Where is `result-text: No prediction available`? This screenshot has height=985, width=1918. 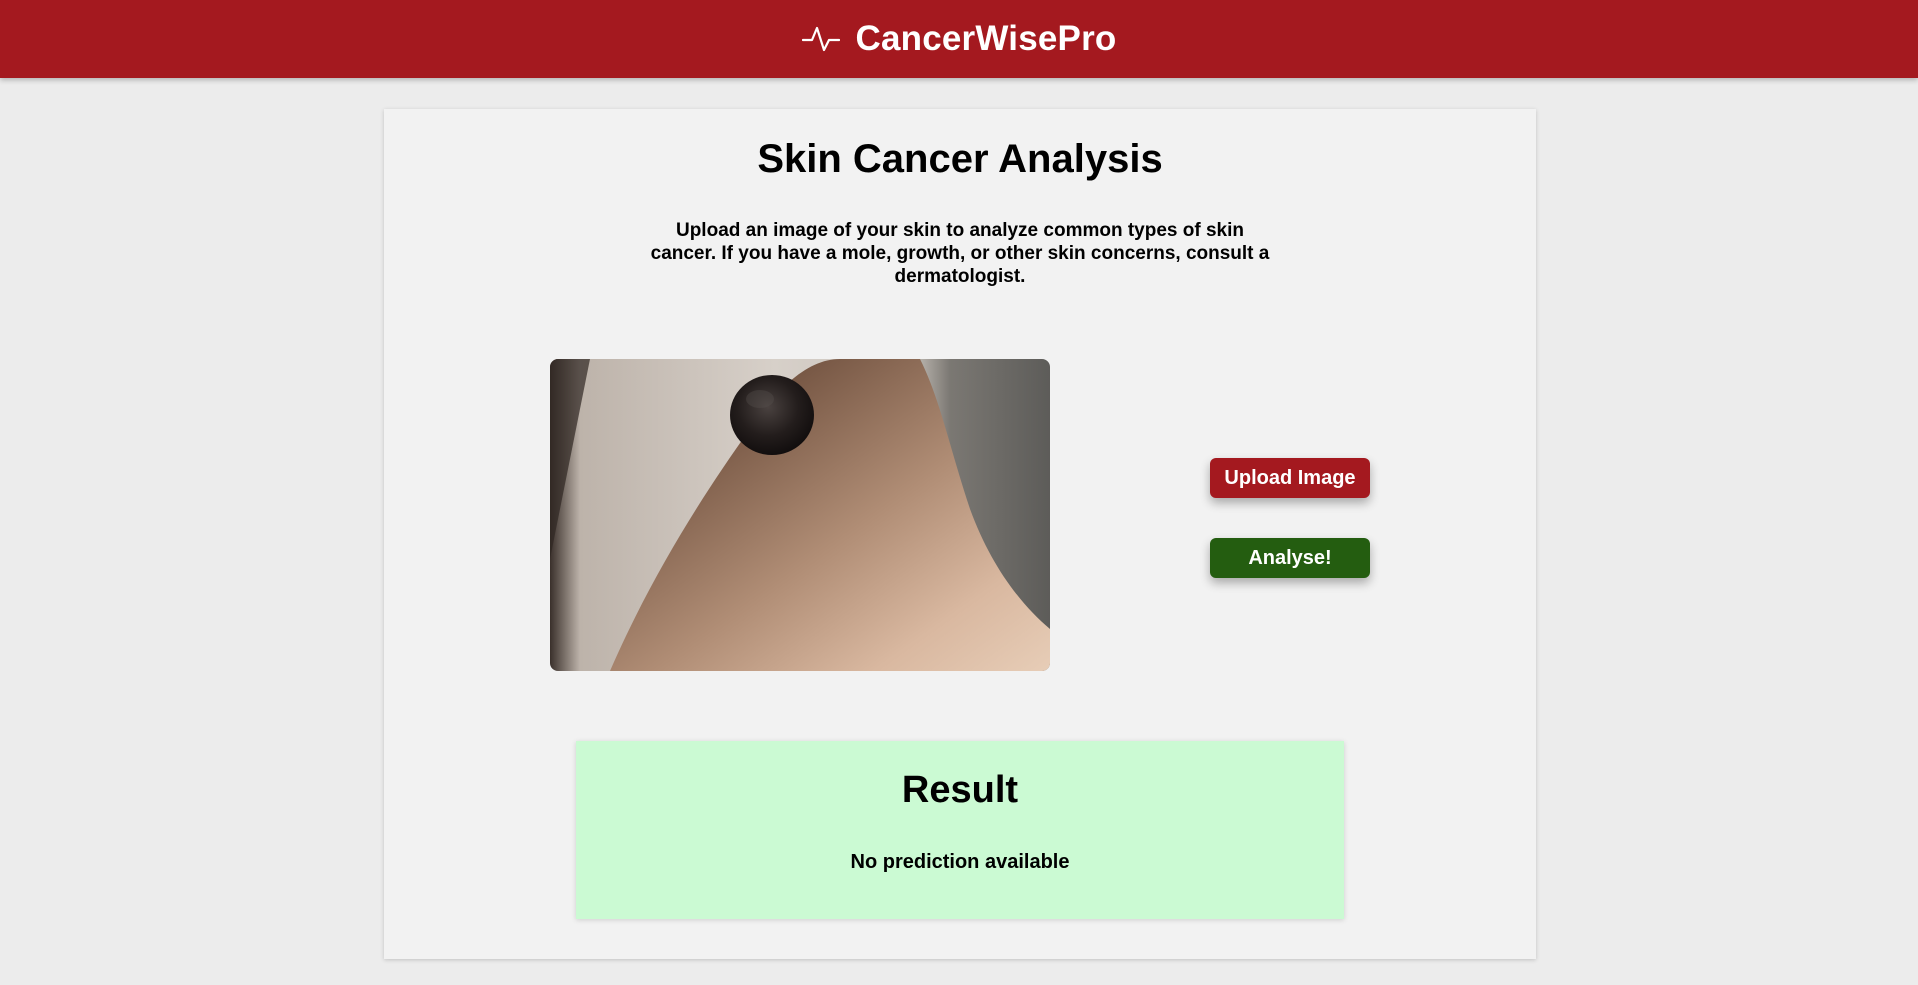
result-text: No prediction available is located at coordinates (960, 862).